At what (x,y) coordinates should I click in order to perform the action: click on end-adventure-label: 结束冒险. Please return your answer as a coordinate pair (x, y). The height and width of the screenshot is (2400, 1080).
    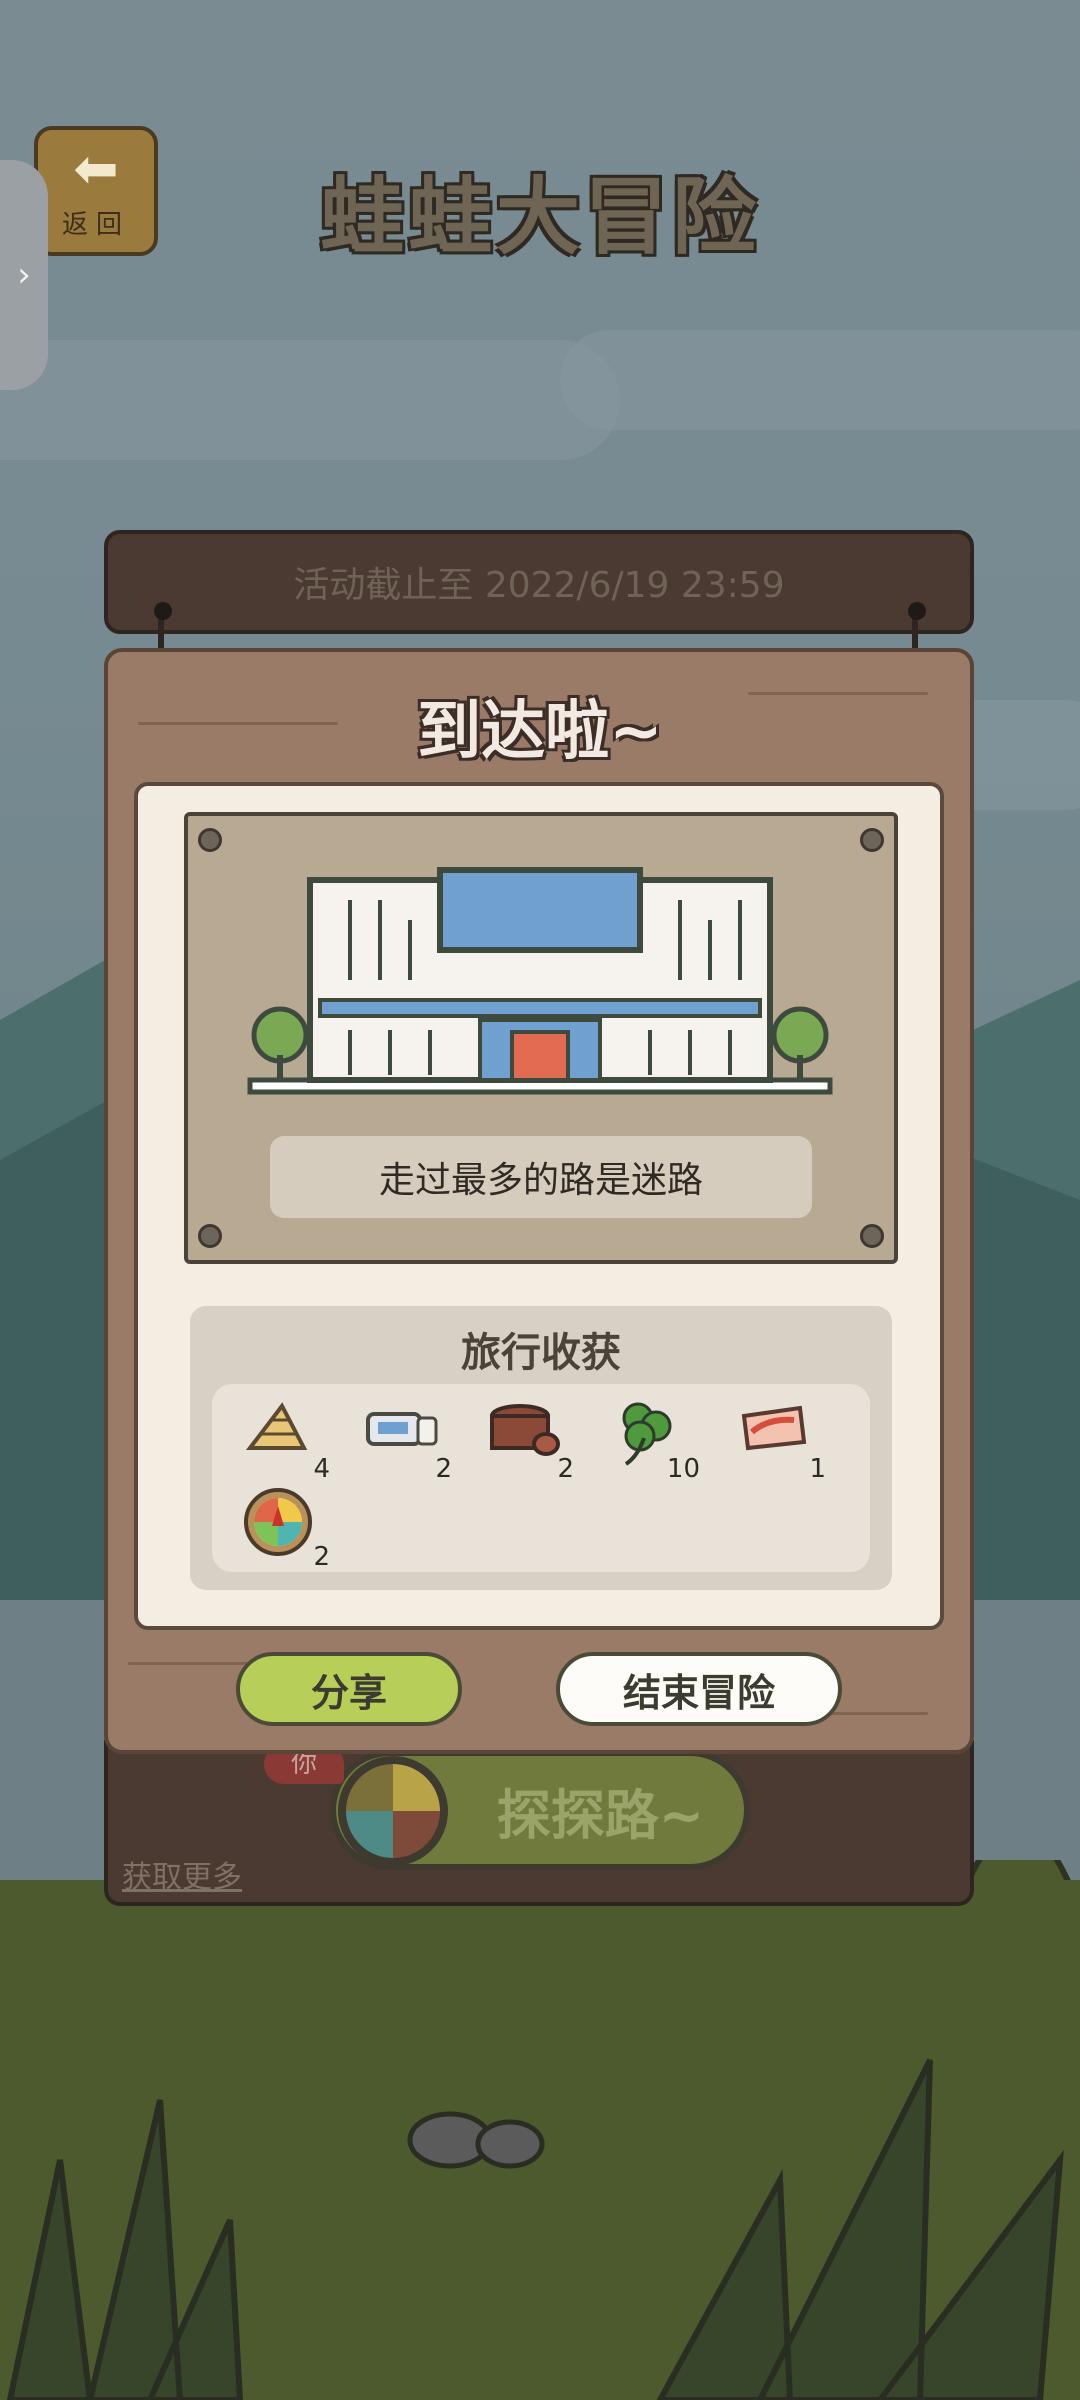
    Looking at the image, I should click on (698, 1692).